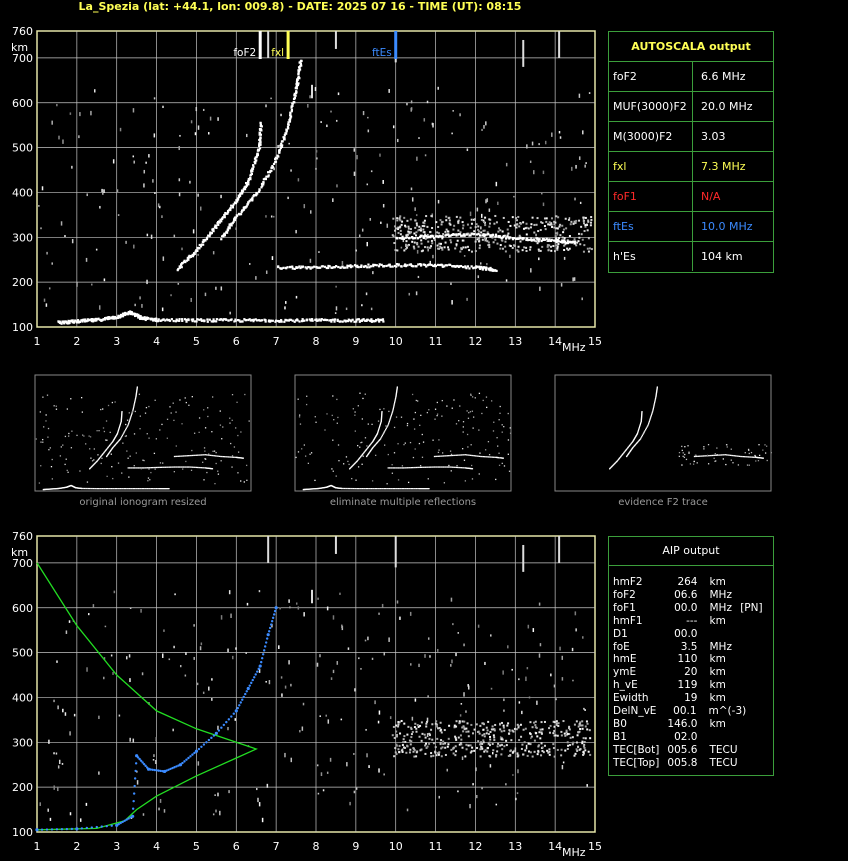 The height and width of the screenshot is (861, 848). Describe the element at coordinates (316, 341) in the screenshot. I see `x-tick-label: 8` at that location.